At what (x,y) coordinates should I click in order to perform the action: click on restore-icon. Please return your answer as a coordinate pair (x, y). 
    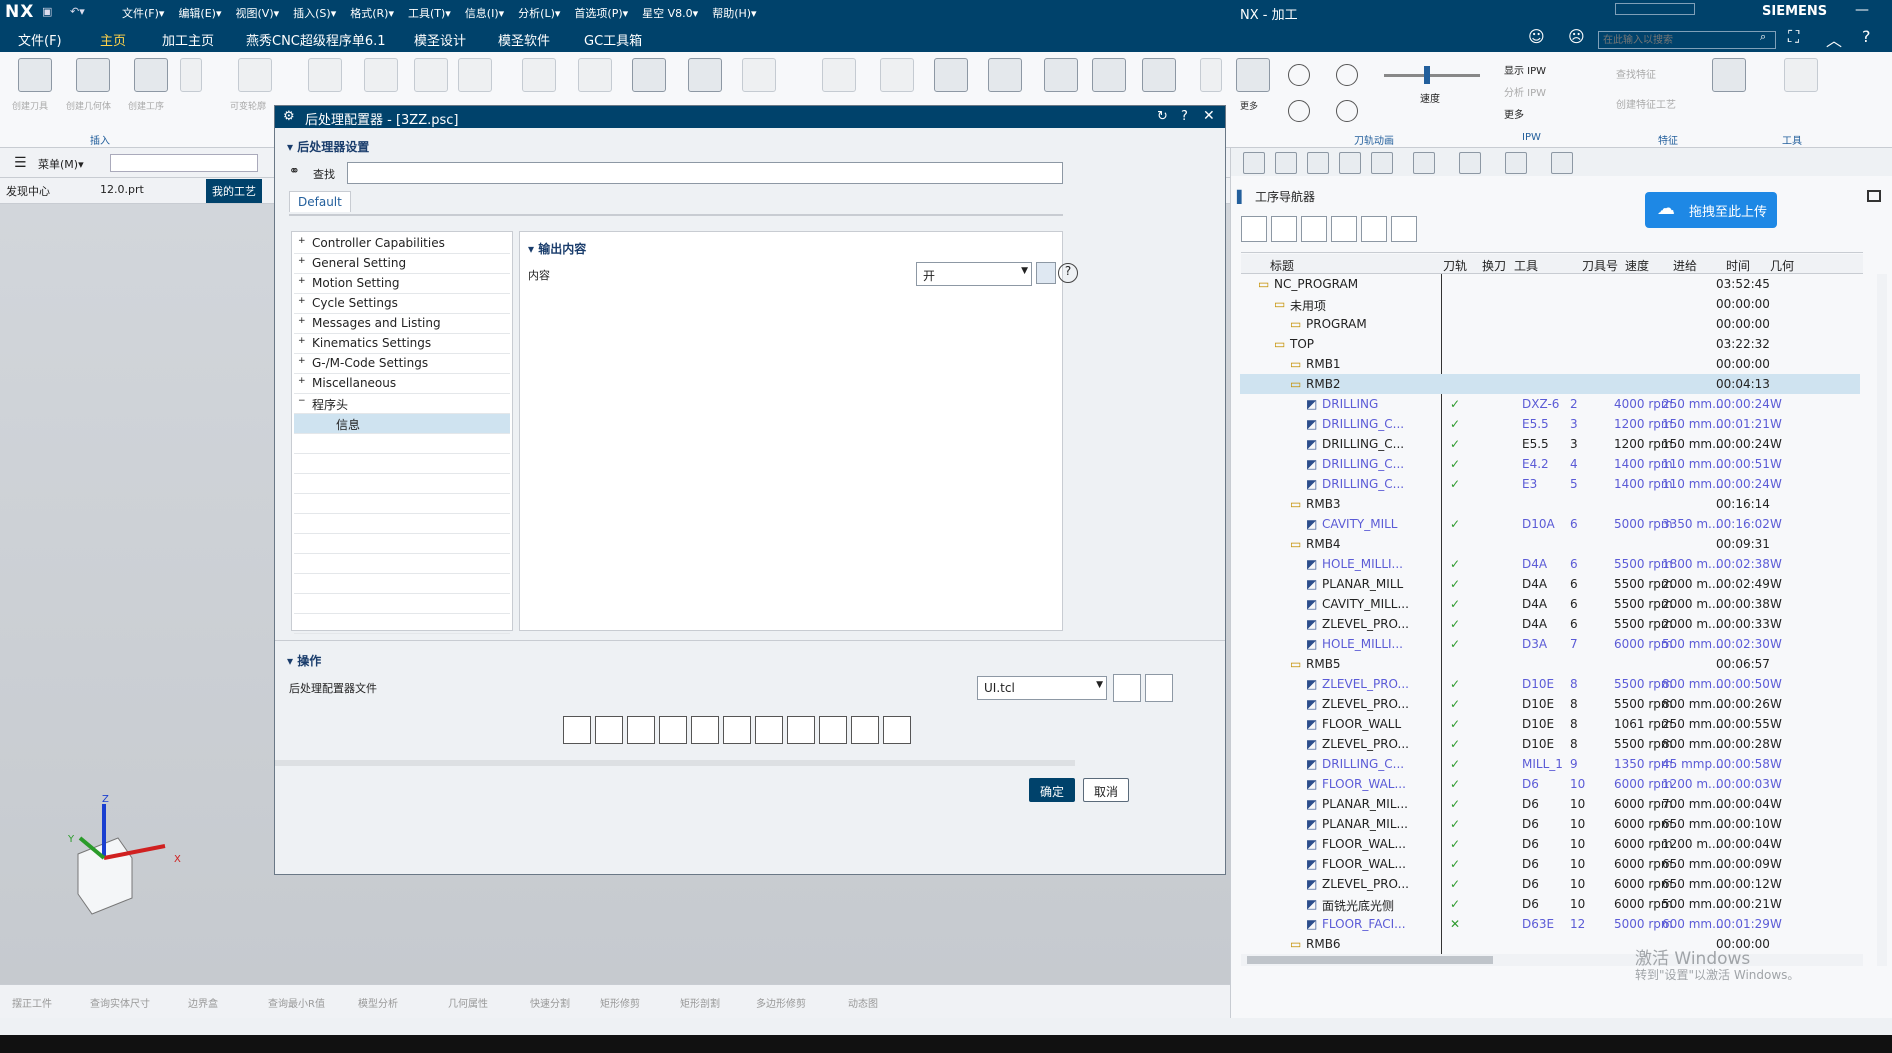
    Looking at the image, I should click on (1874, 196).